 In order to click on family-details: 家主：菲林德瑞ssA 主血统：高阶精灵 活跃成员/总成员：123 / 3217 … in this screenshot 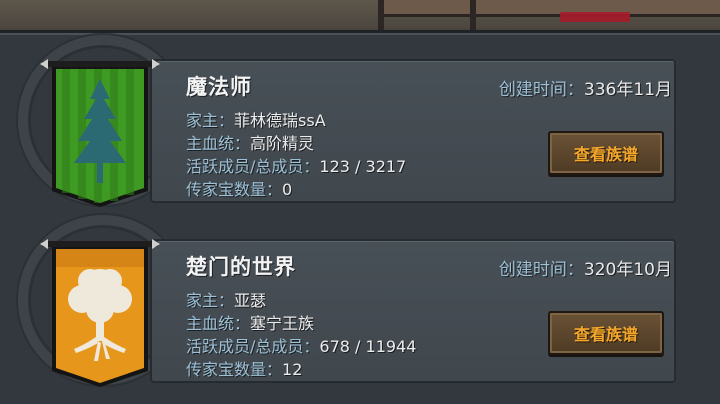, I will do `click(296, 155)`.